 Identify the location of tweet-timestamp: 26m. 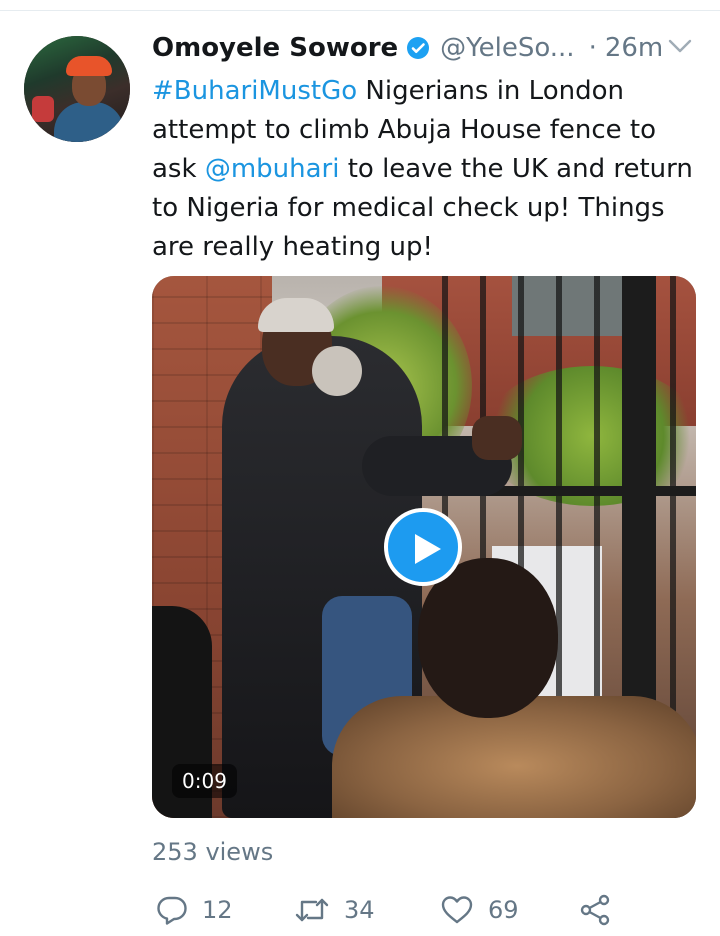
(634, 48).